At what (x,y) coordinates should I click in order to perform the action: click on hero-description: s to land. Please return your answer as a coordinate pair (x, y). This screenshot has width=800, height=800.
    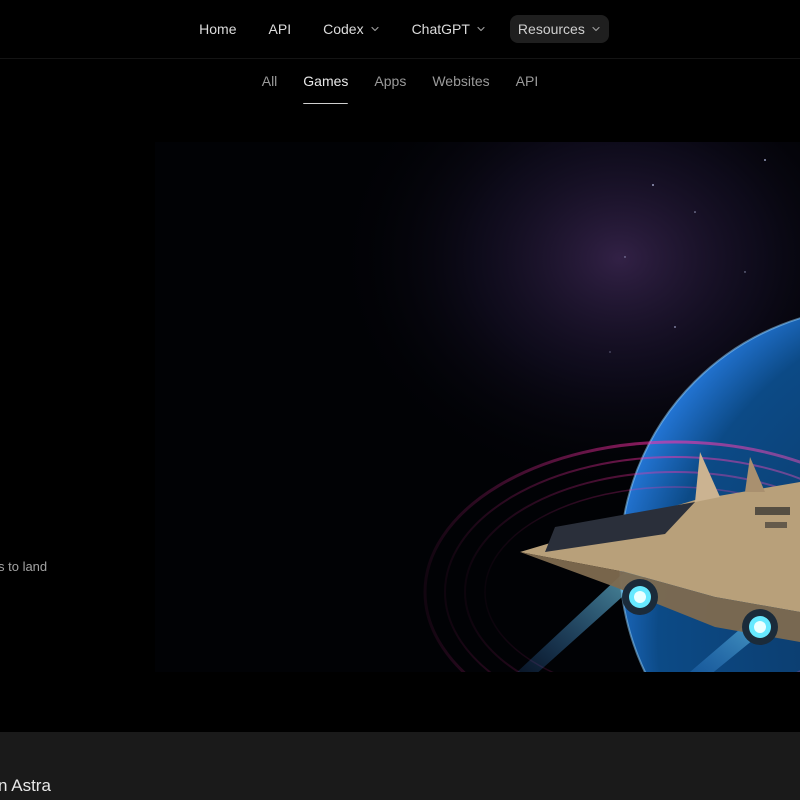
    Looking at the image, I should click on (24, 566).